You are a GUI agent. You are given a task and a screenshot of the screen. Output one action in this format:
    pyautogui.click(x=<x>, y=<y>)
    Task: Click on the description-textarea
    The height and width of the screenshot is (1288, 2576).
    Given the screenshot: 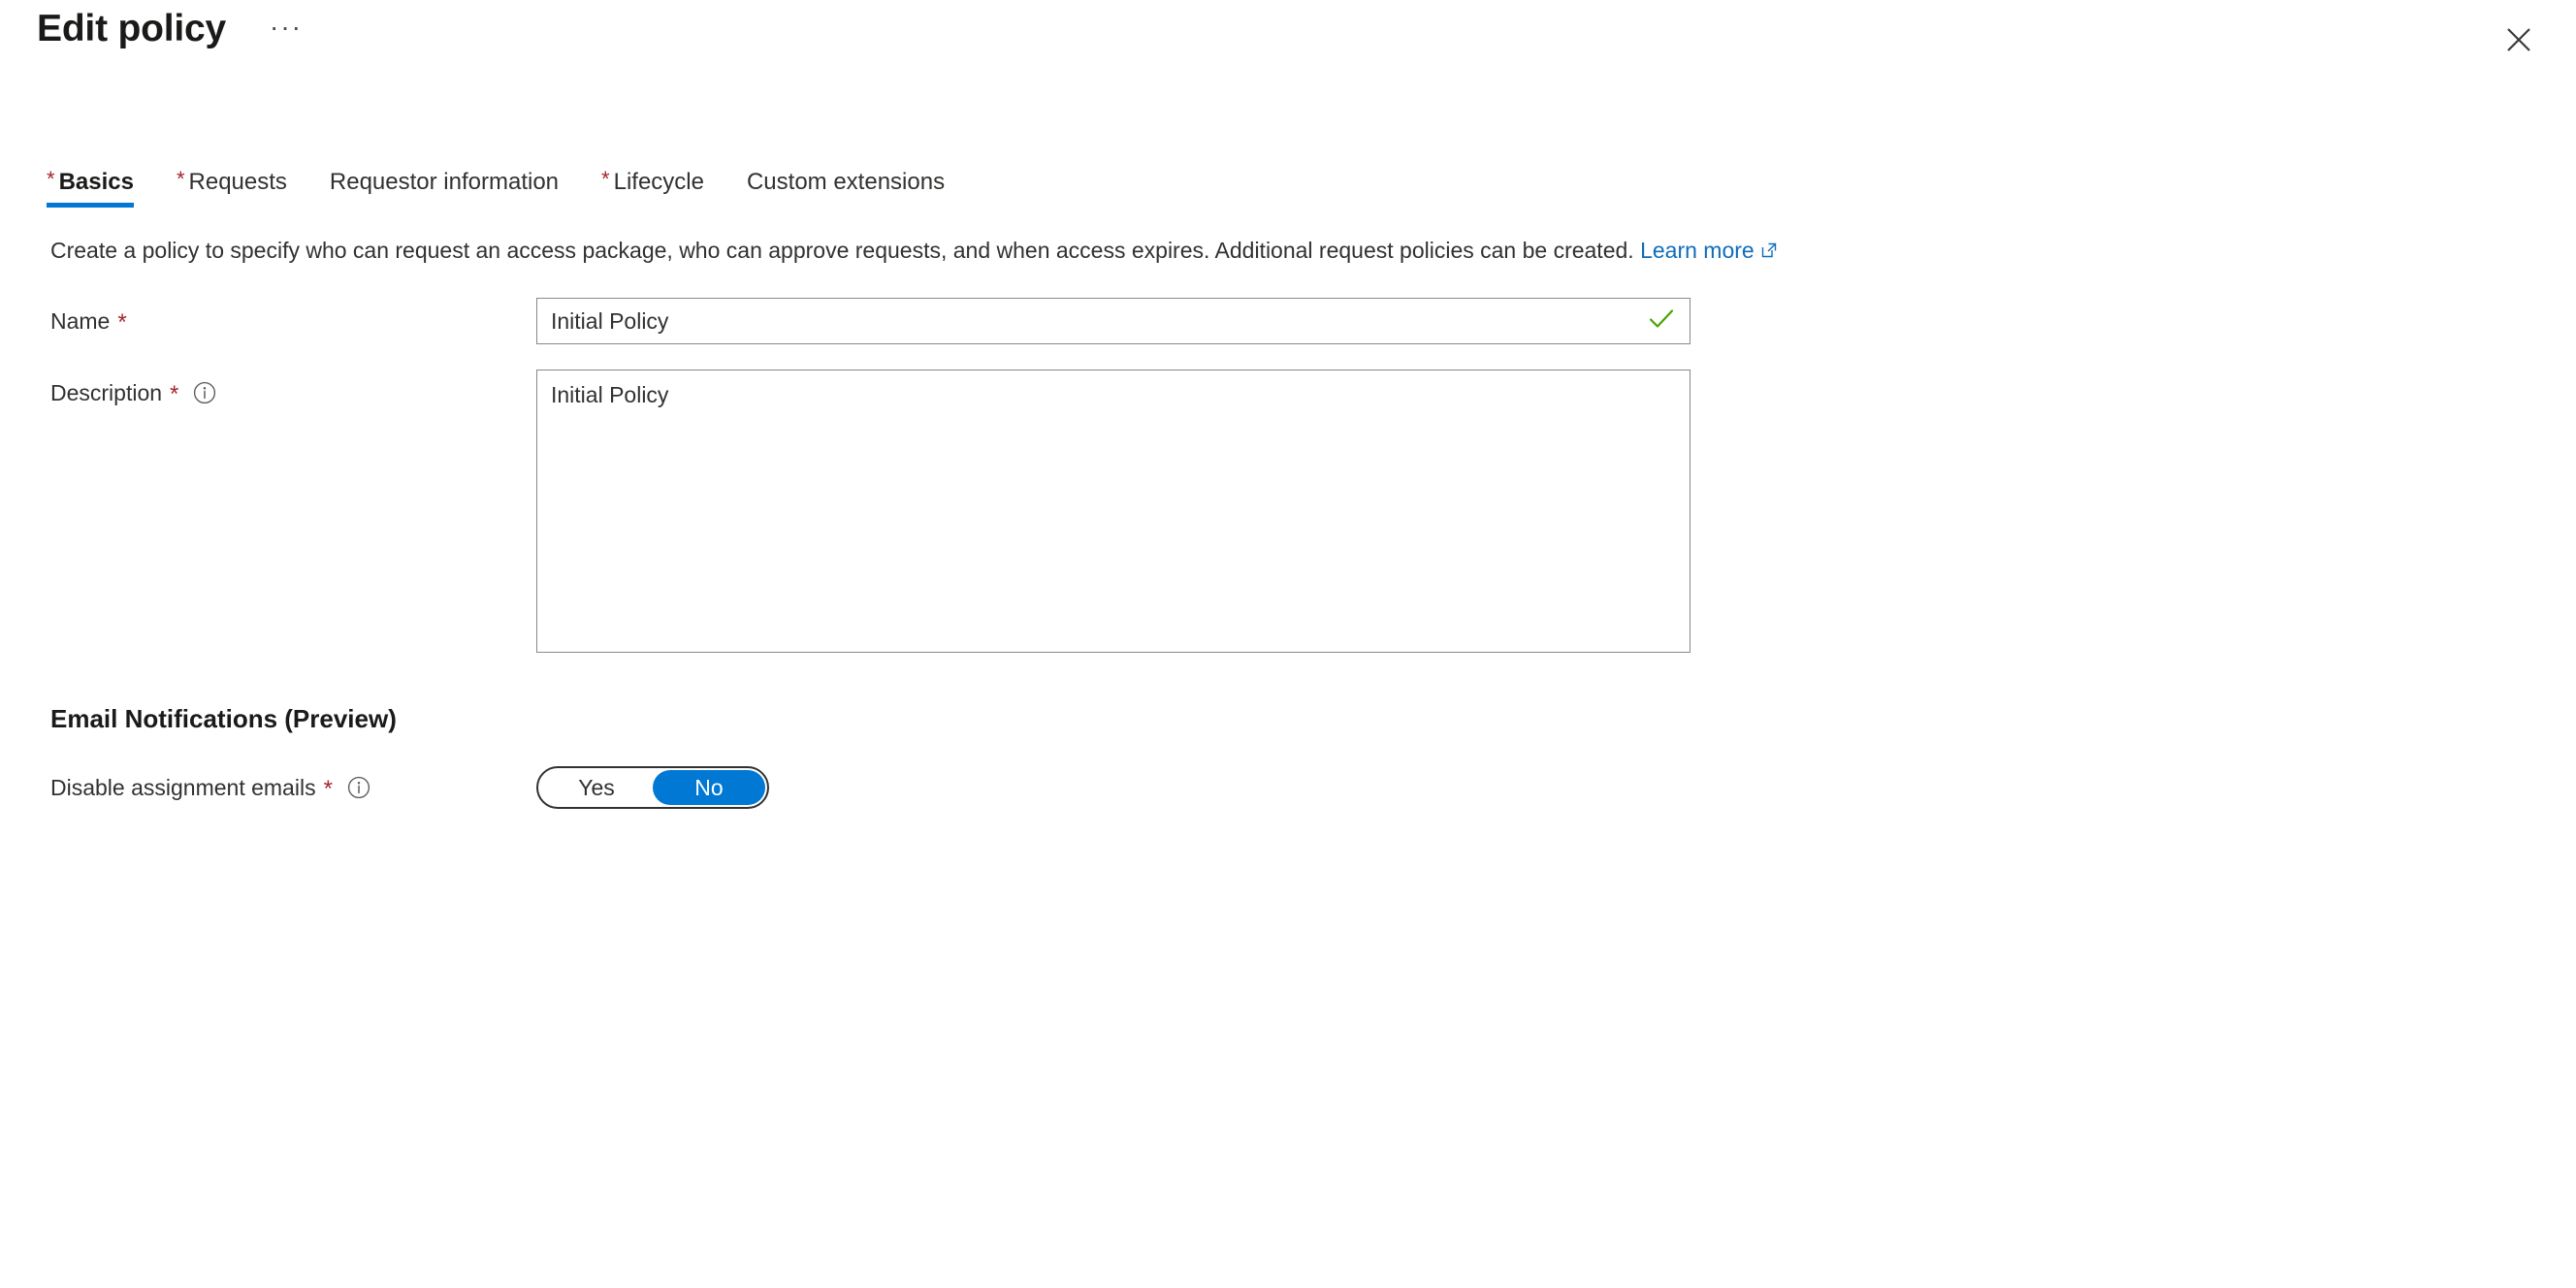 What is the action you would take?
    pyautogui.click(x=1113, y=511)
    